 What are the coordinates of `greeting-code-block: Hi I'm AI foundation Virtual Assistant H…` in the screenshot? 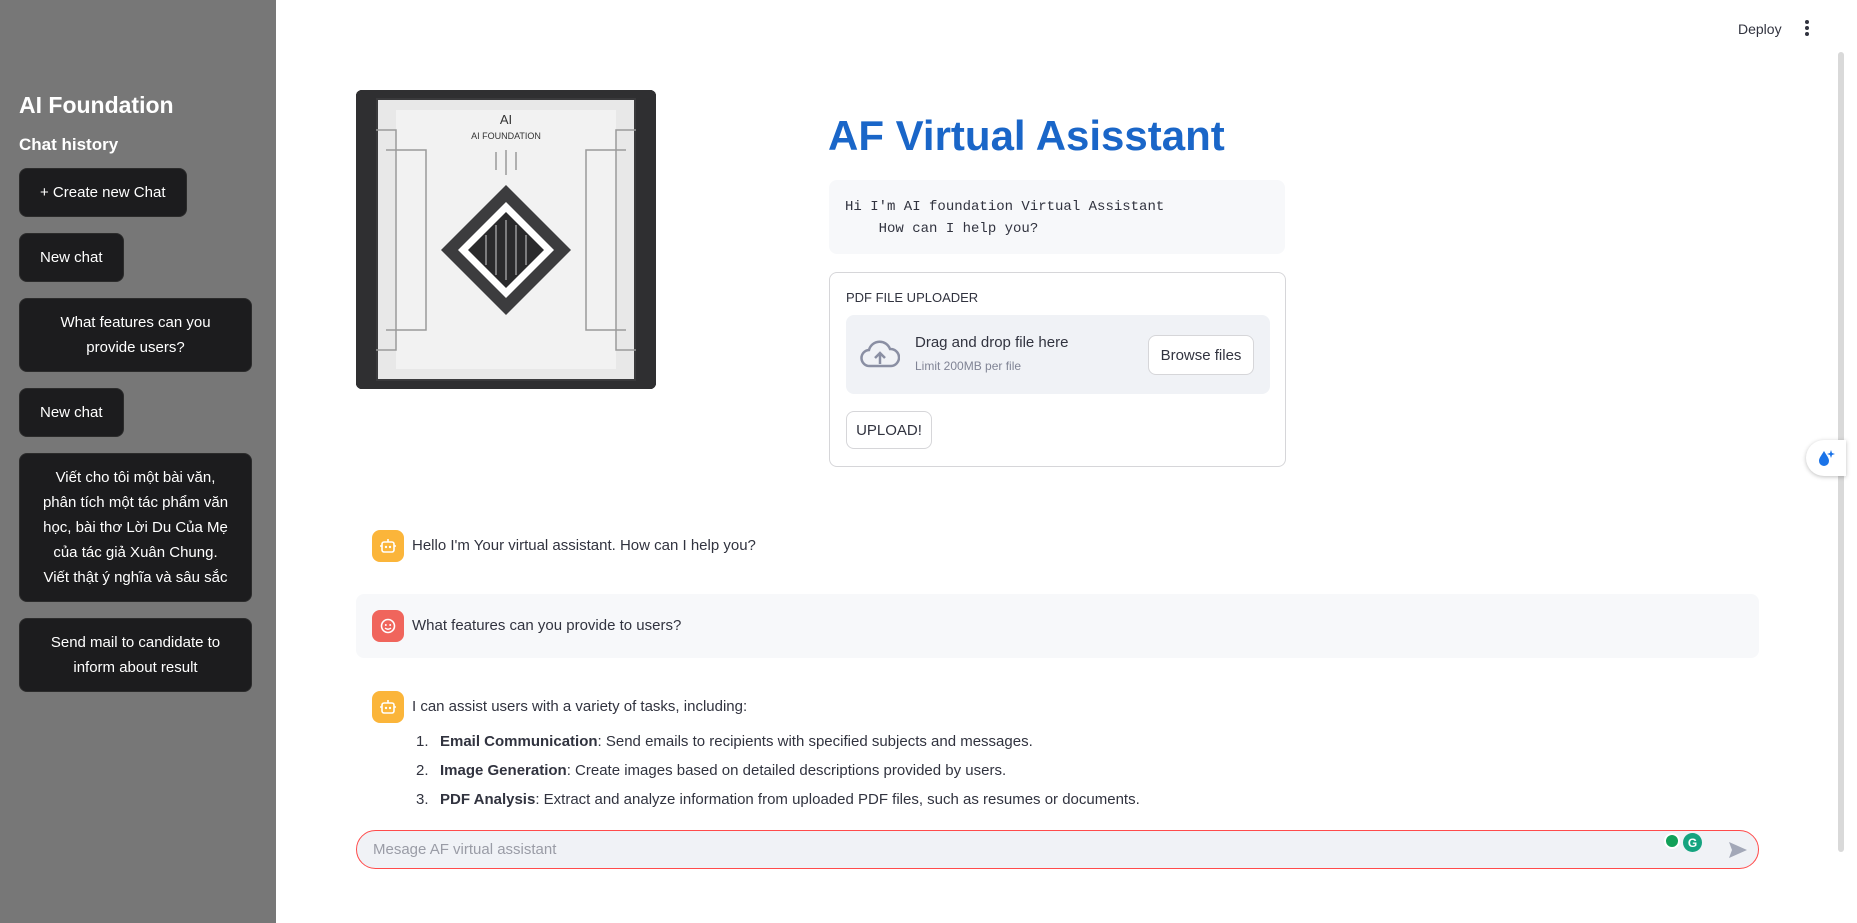 It's located at (1057, 217).